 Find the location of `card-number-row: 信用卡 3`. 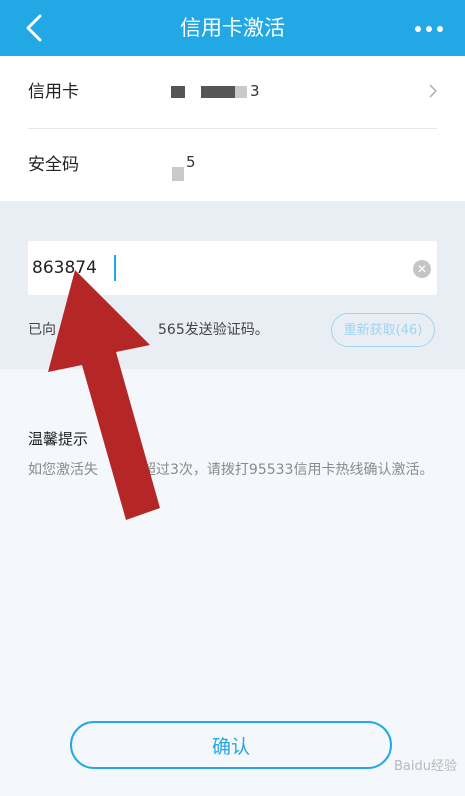

card-number-row: 信用卡 3 is located at coordinates (232, 92).